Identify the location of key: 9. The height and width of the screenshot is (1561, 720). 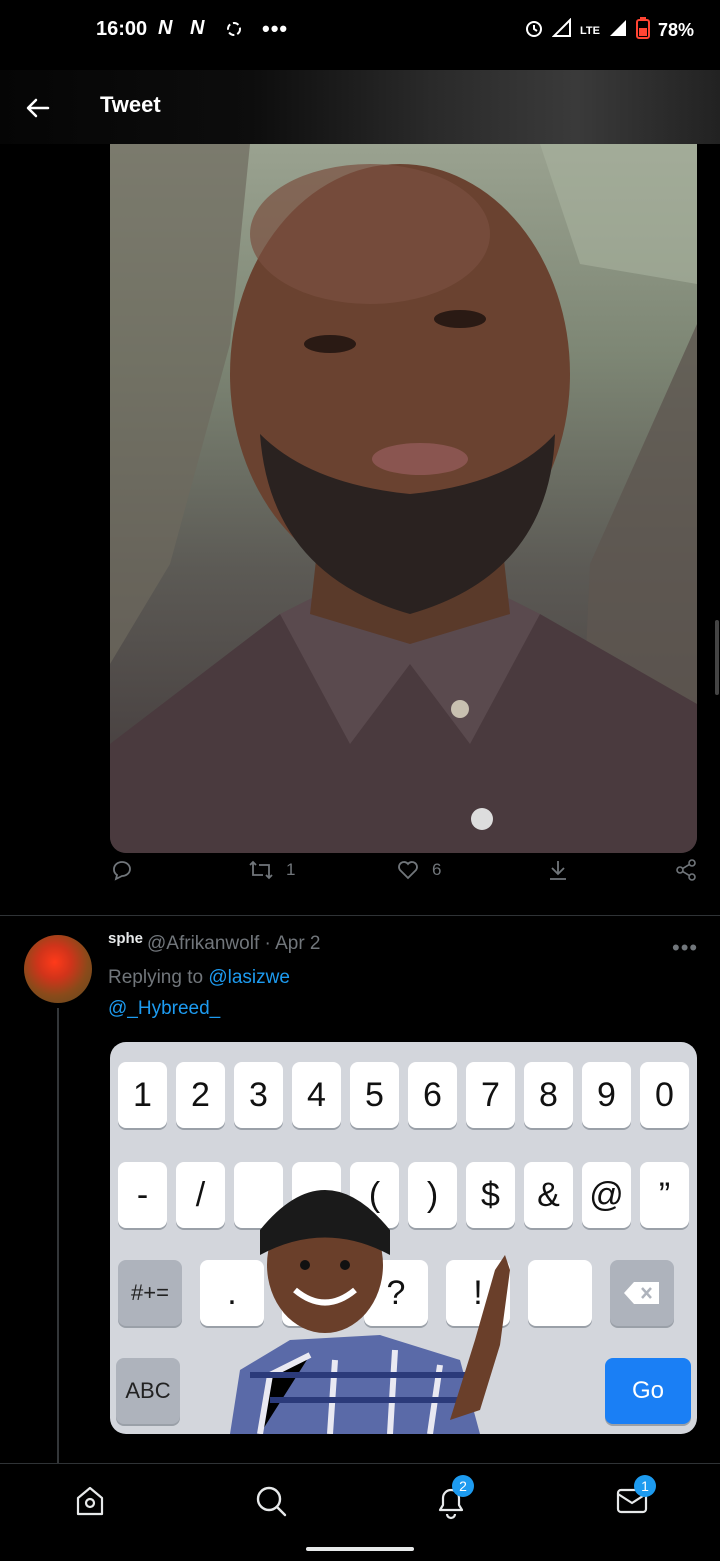
(606, 1095).